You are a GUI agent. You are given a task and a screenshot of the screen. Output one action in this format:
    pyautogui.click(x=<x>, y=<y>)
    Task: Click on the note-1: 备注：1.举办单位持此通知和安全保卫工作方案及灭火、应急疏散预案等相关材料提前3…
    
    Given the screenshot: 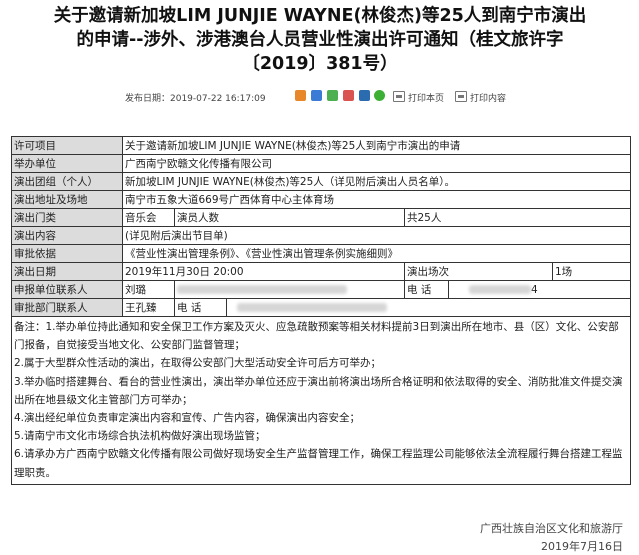 What is the action you would take?
    pyautogui.click(x=316, y=336)
    